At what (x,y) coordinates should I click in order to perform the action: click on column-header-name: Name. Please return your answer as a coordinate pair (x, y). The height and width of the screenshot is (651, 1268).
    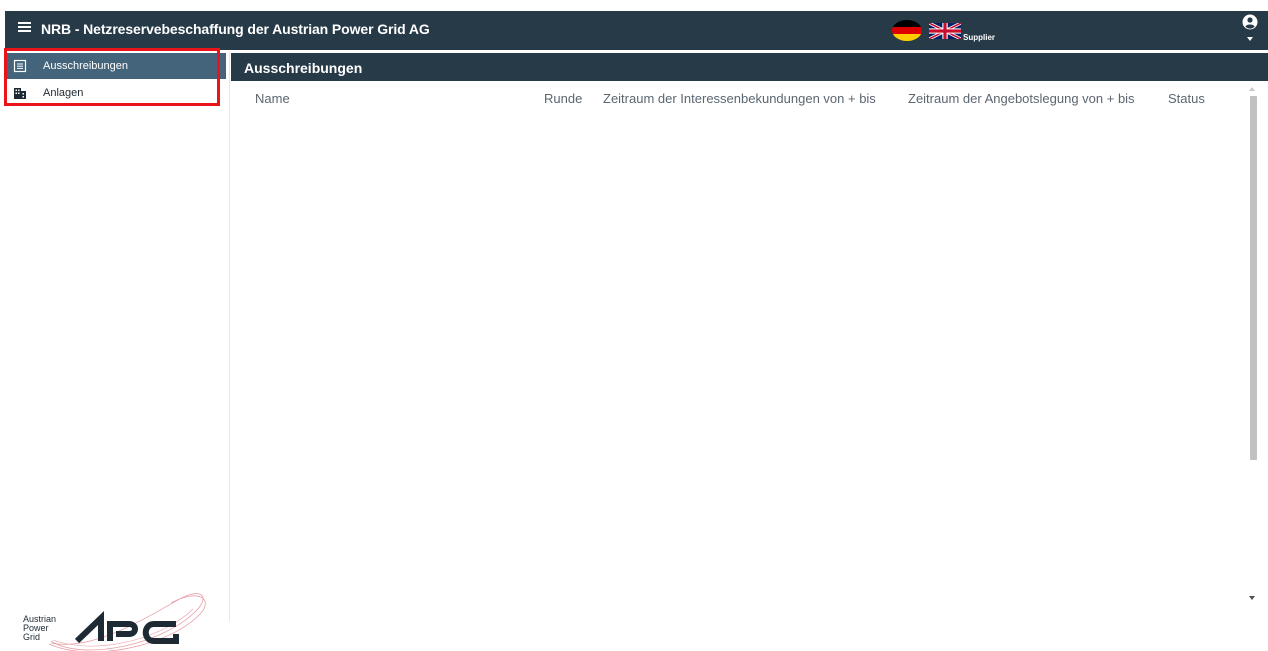
    Looking at the image, I should click on (272, 98).